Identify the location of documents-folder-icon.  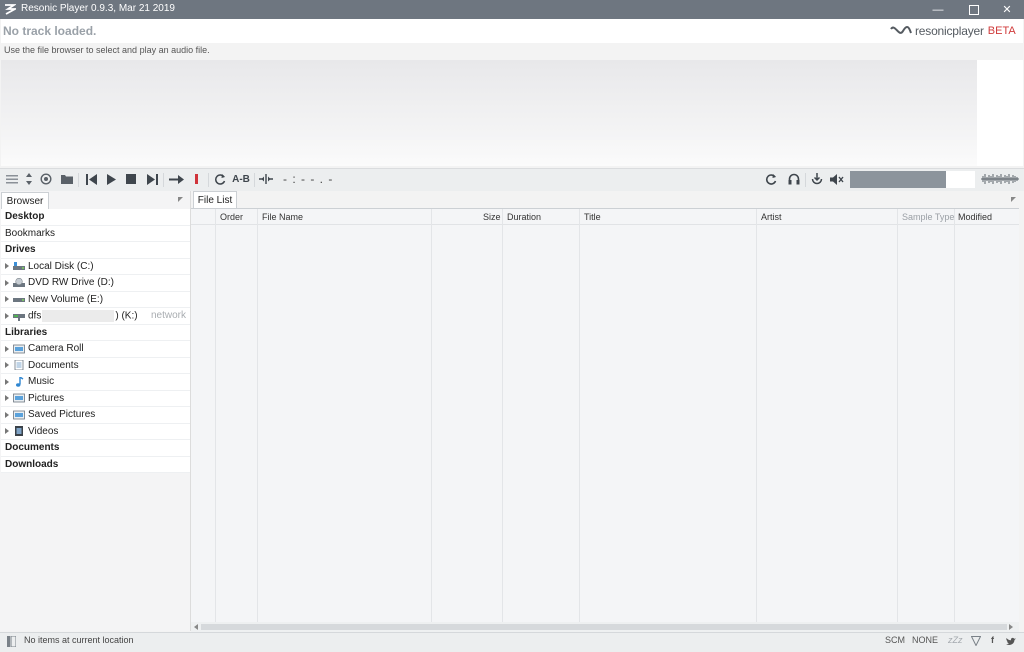
(19, 365).